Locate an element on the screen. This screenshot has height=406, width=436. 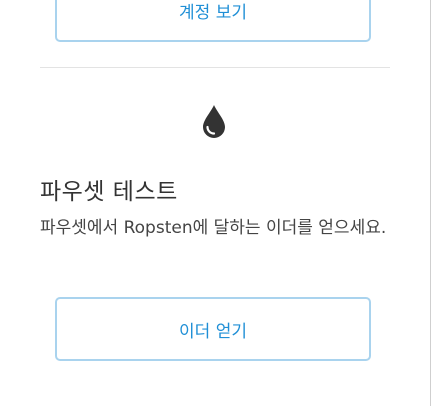
view-account-button: 계정 보기 is located at coordinates (213, 21).